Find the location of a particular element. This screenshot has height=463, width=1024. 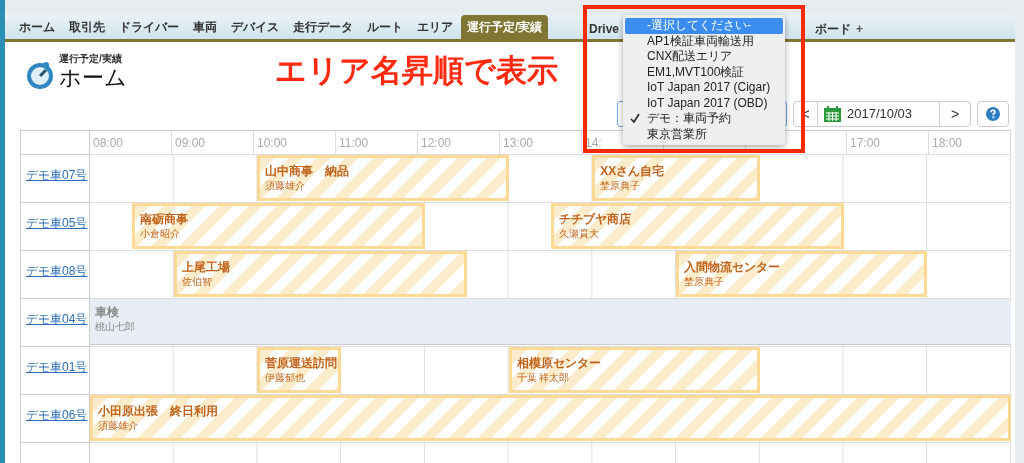

event-person: 千葉 祥太郎 is located at coordinates (543, 378).